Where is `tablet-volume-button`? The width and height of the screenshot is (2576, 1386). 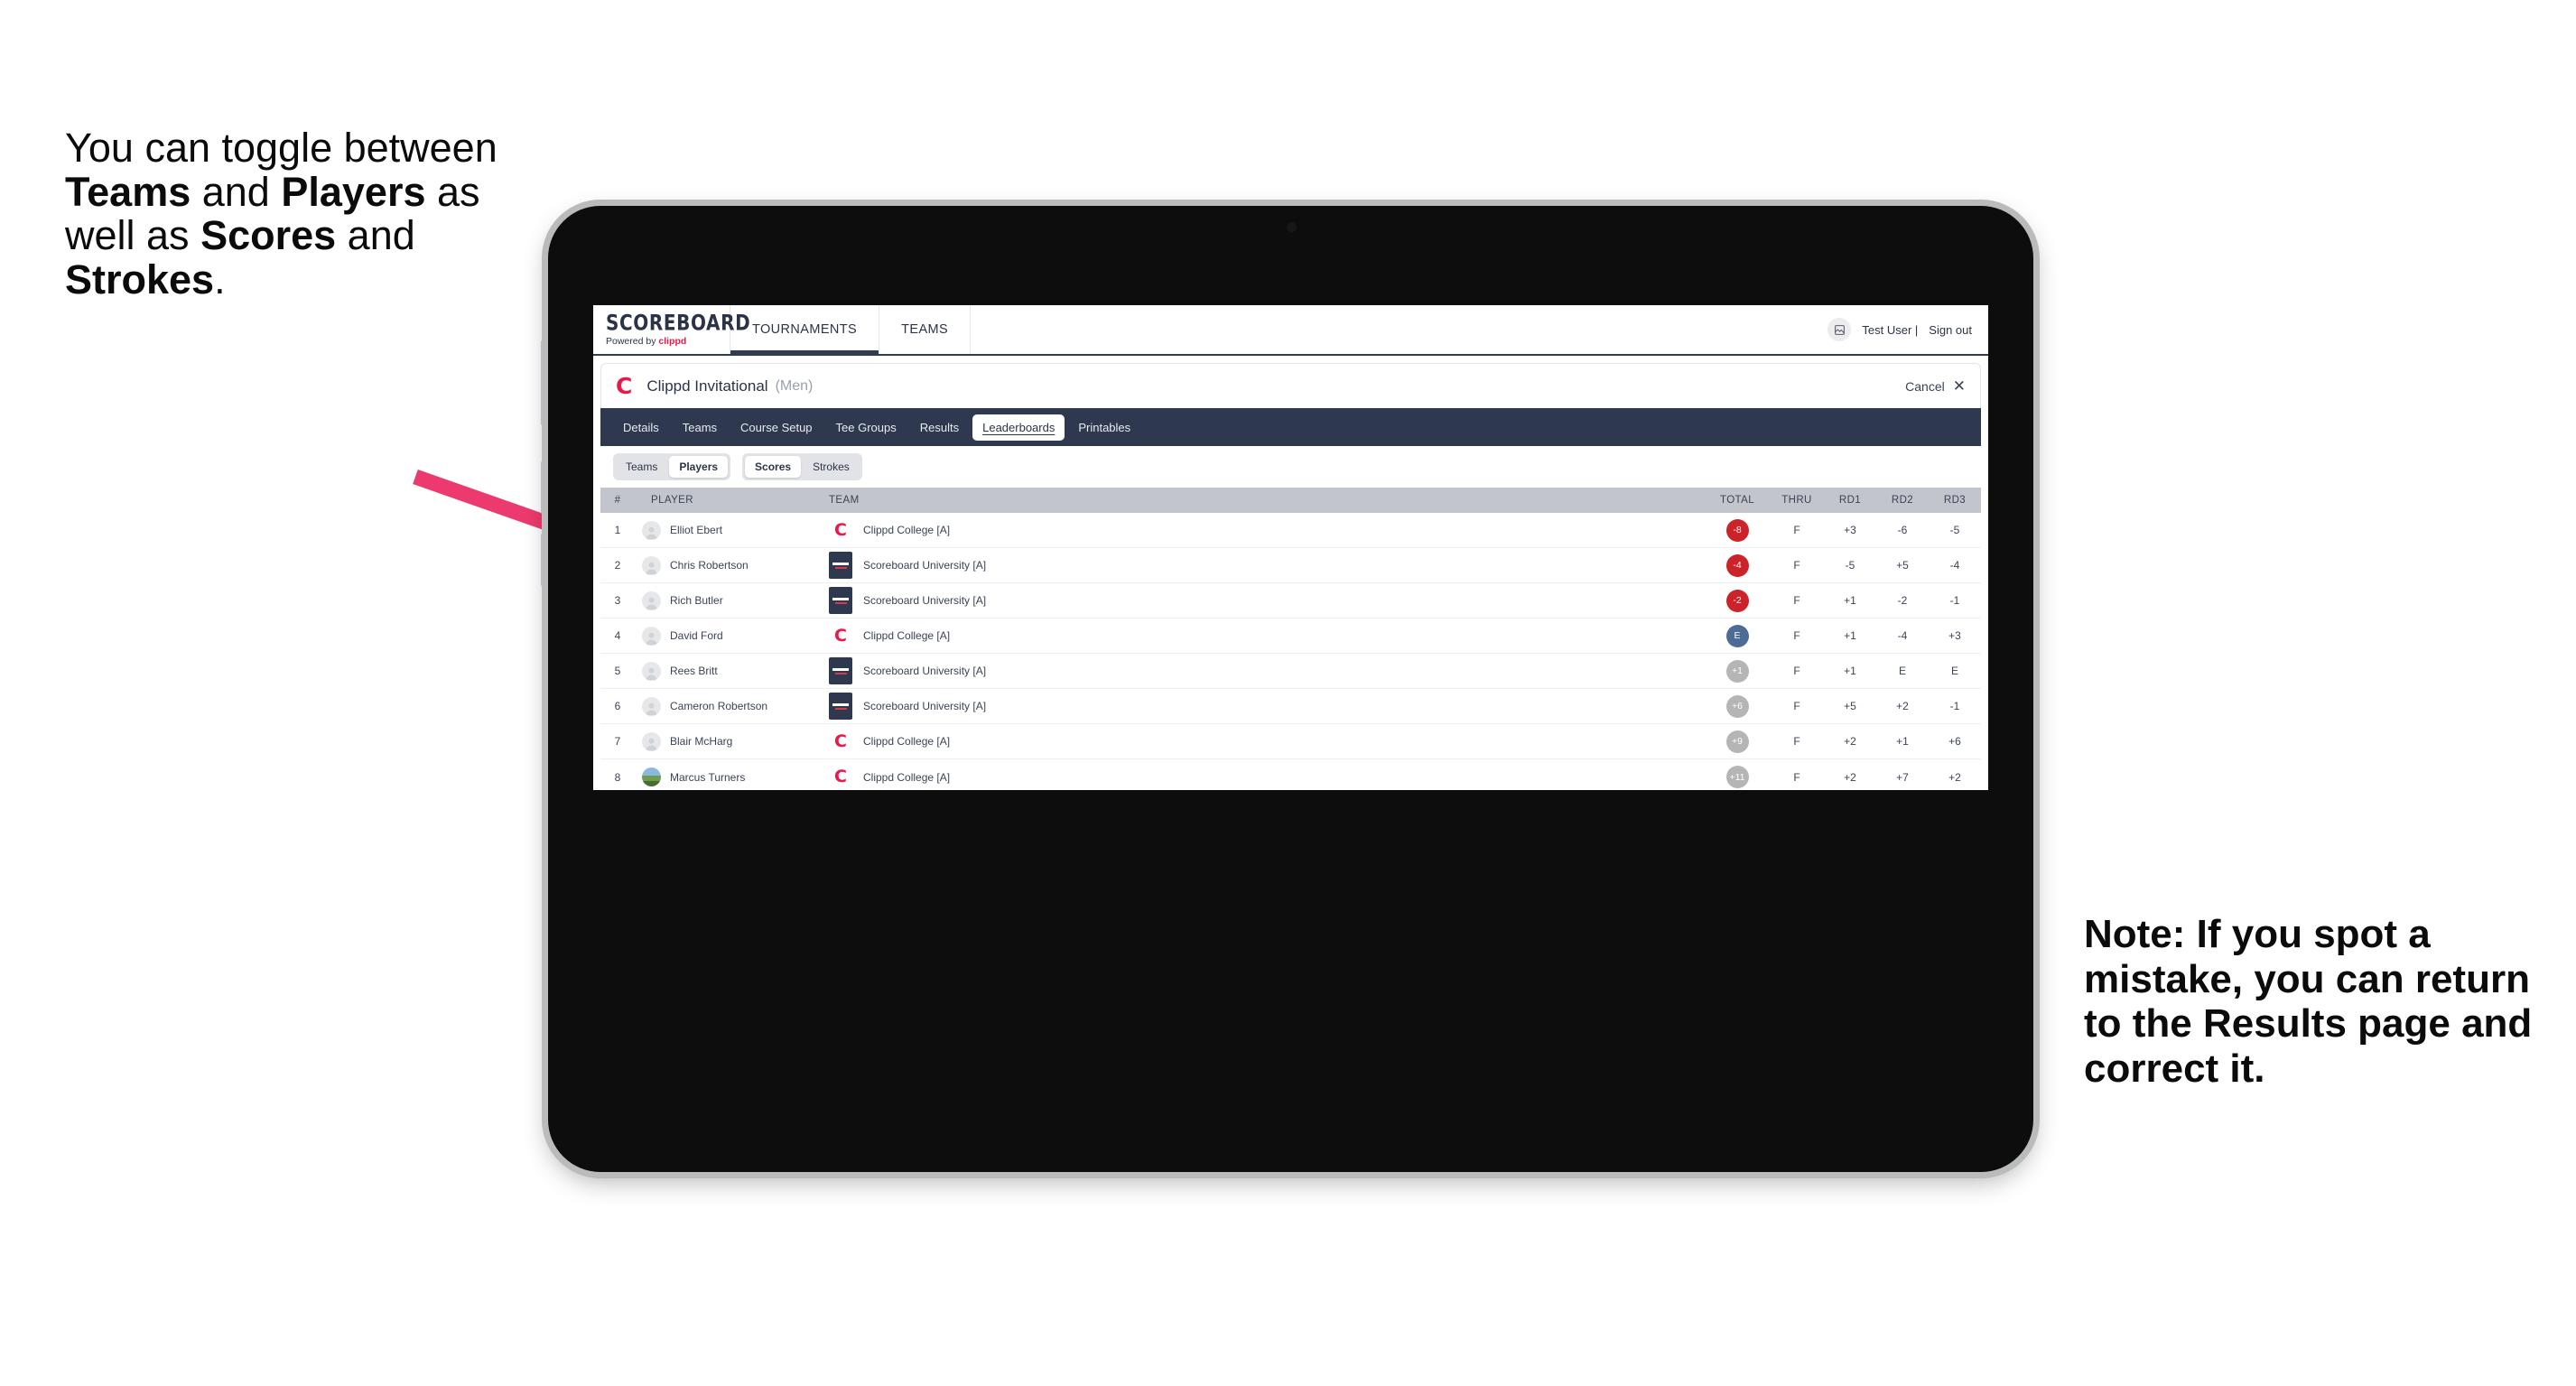
tablet-volume-button is located at coordinates (544, 383).